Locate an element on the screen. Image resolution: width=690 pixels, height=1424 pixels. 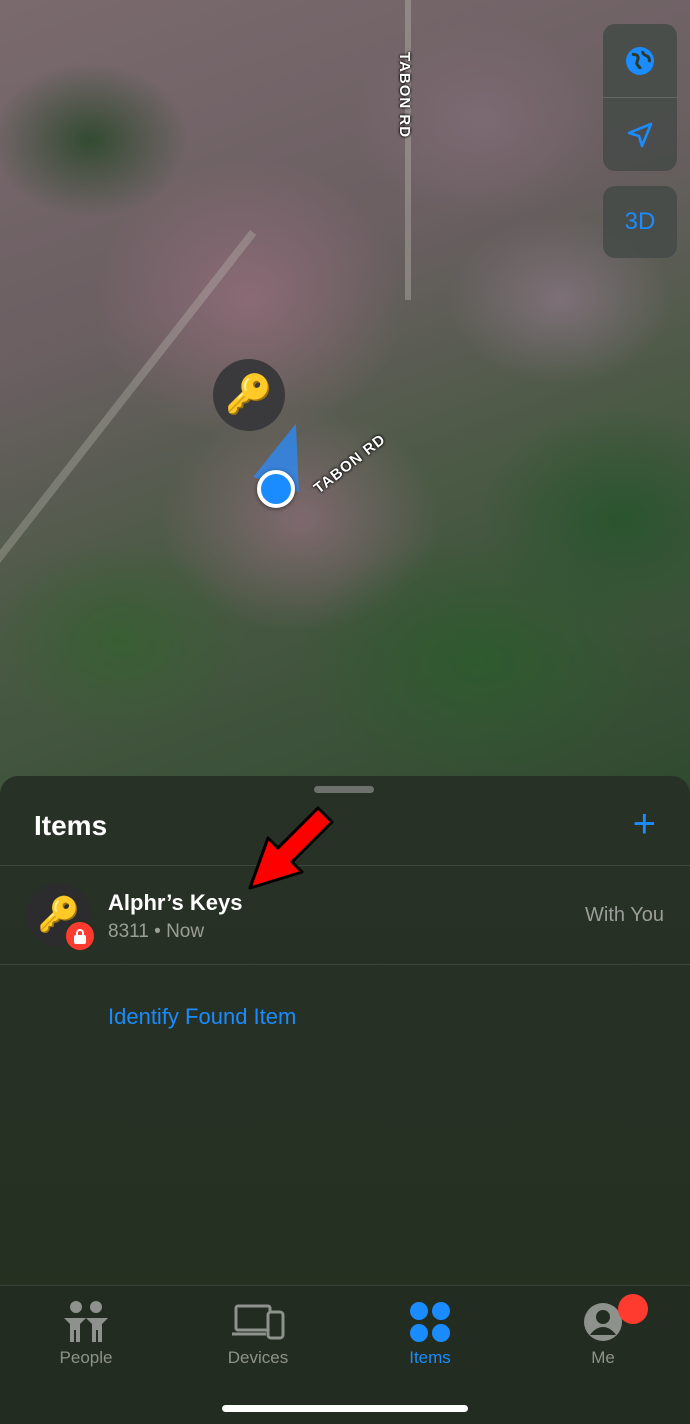
location-arrow-icon is located at coordinates (640, 134).